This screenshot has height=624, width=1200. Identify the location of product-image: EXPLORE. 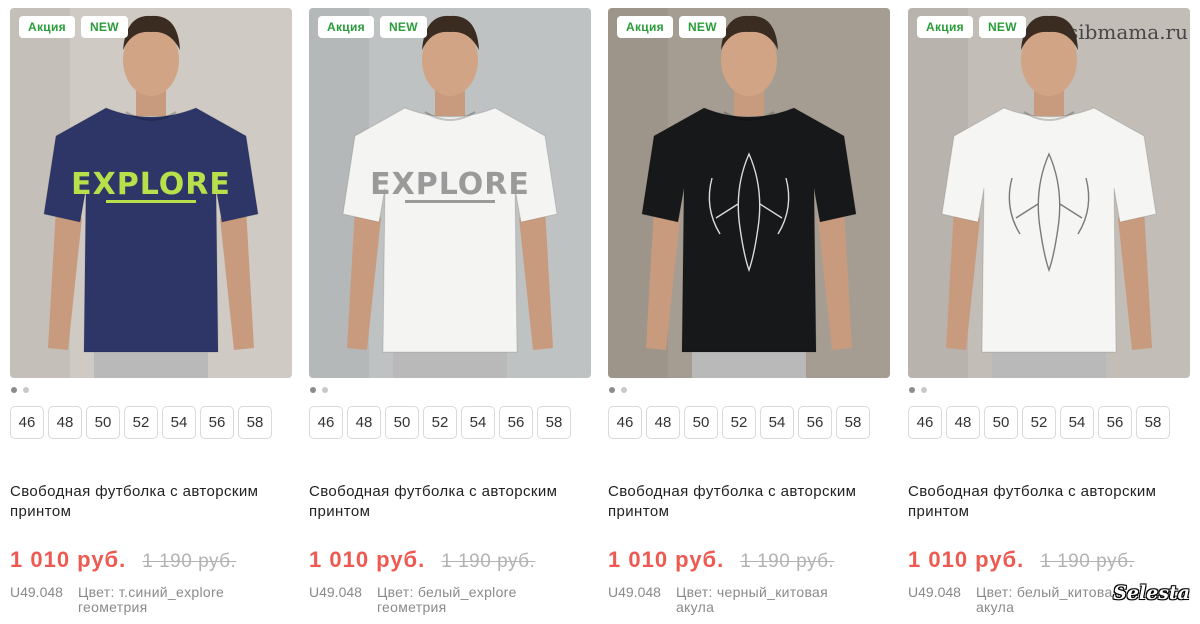
(151, 193).